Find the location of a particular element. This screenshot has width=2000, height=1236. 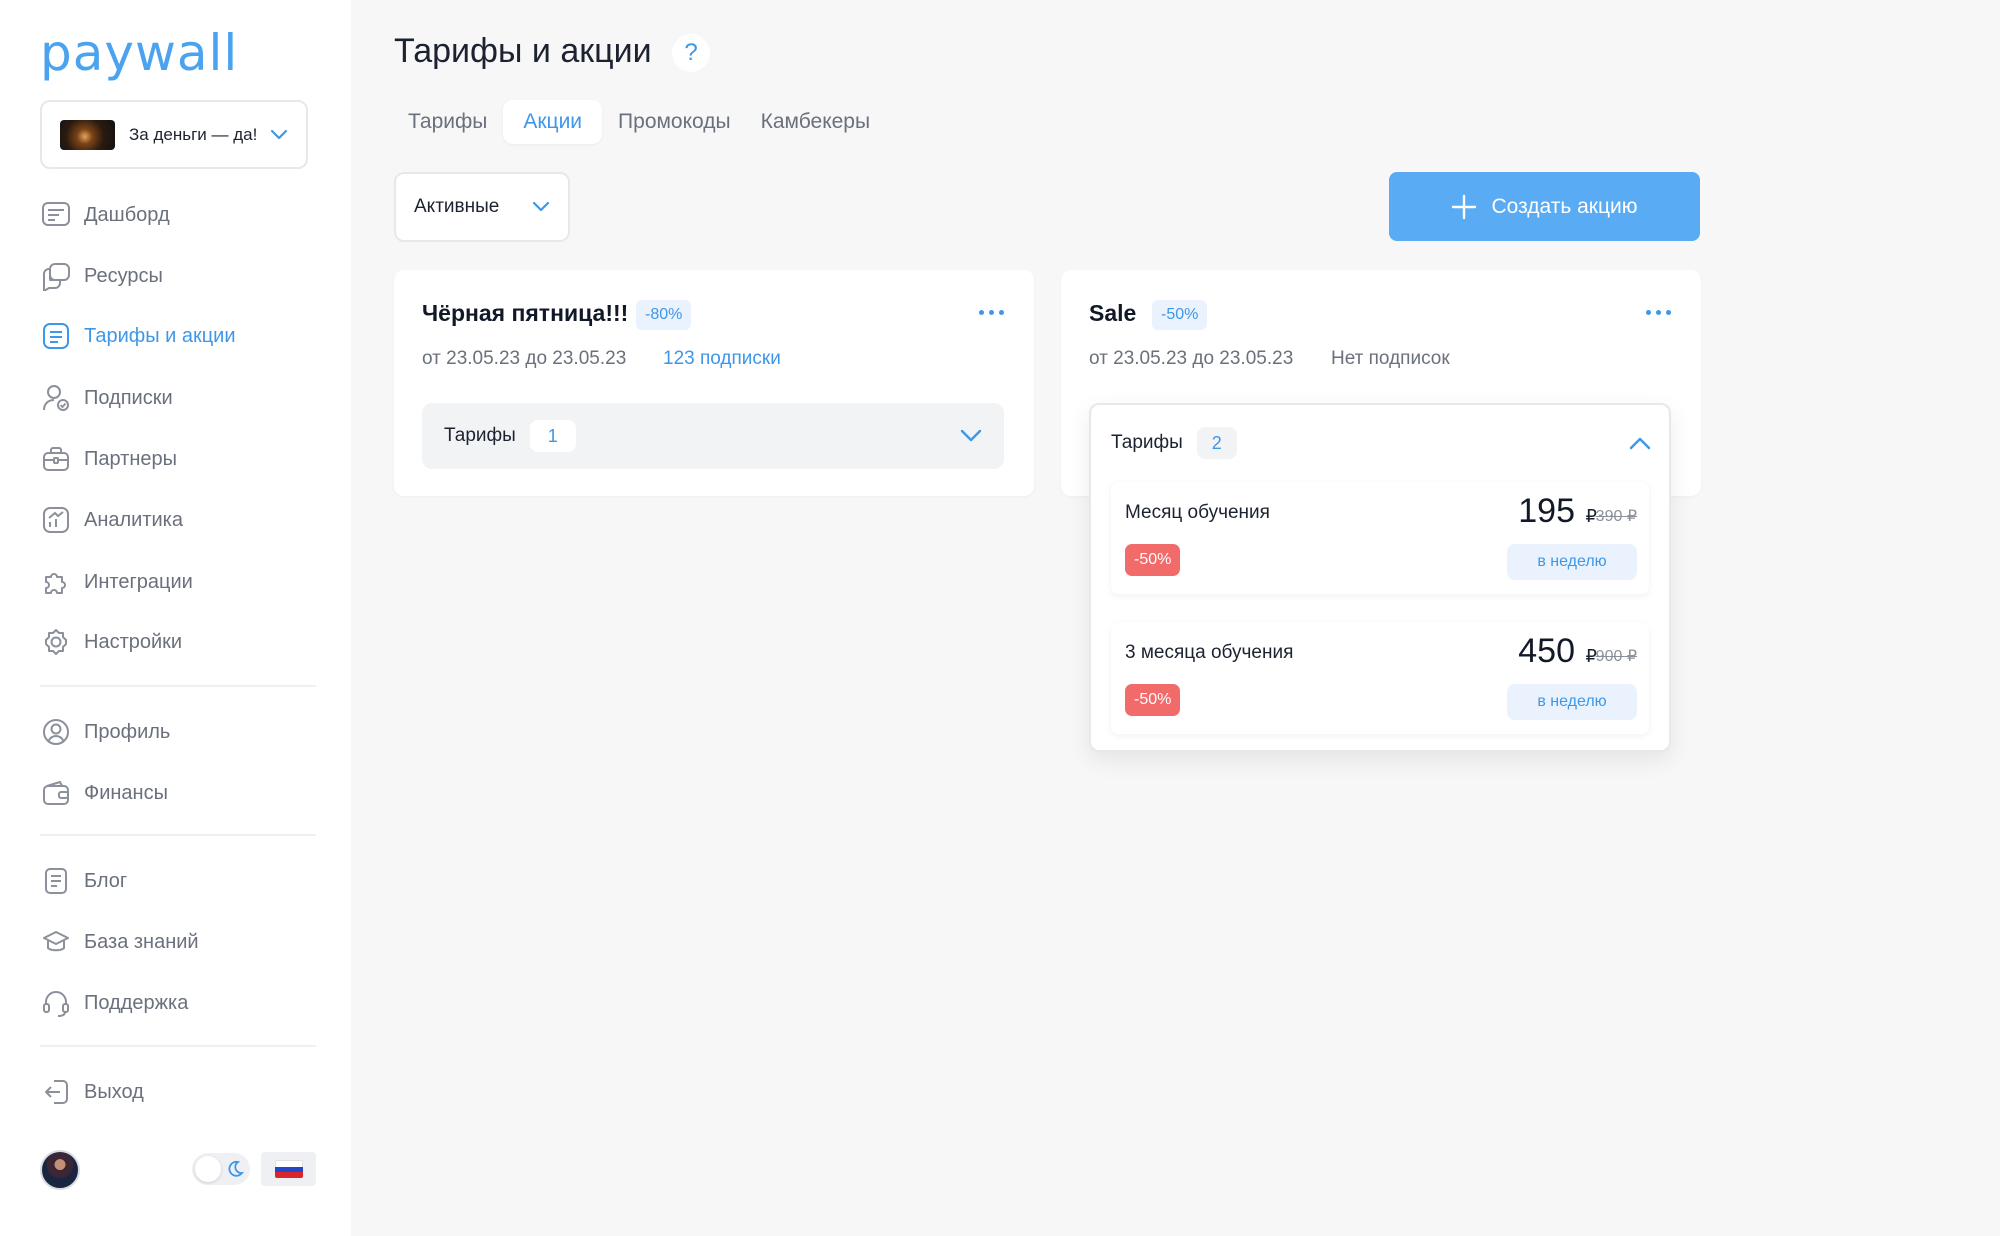

tab-comebackers: Камбекеры is located at coordinates (815, 122).